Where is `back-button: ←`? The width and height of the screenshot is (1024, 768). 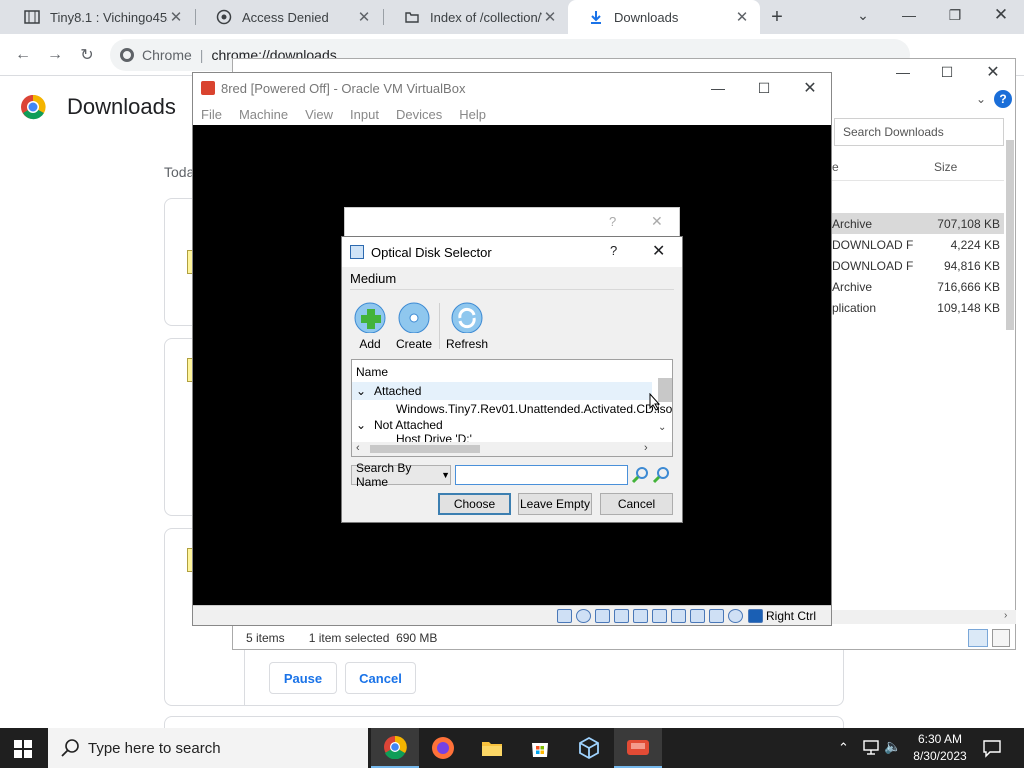 back-button: ← is located at coordinates (23, 55).